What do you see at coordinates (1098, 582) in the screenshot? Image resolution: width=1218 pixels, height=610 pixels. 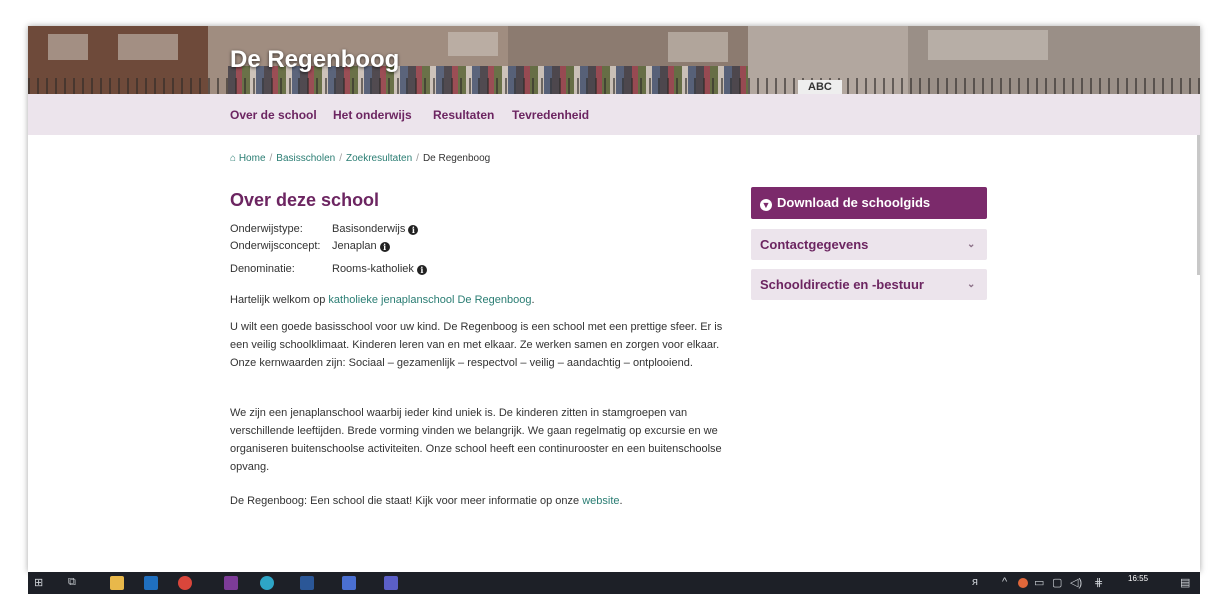 I see `language-icon: ⋕` at bounding box center [1098, 582].